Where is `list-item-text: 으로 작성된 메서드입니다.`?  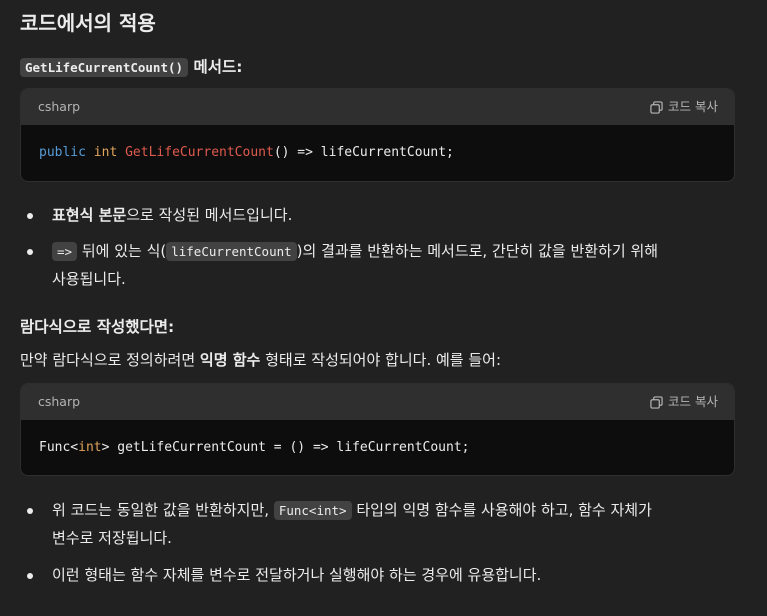 list-item-text: 으로 작성된 메서드입니다. is located at coordinates (209, 215).